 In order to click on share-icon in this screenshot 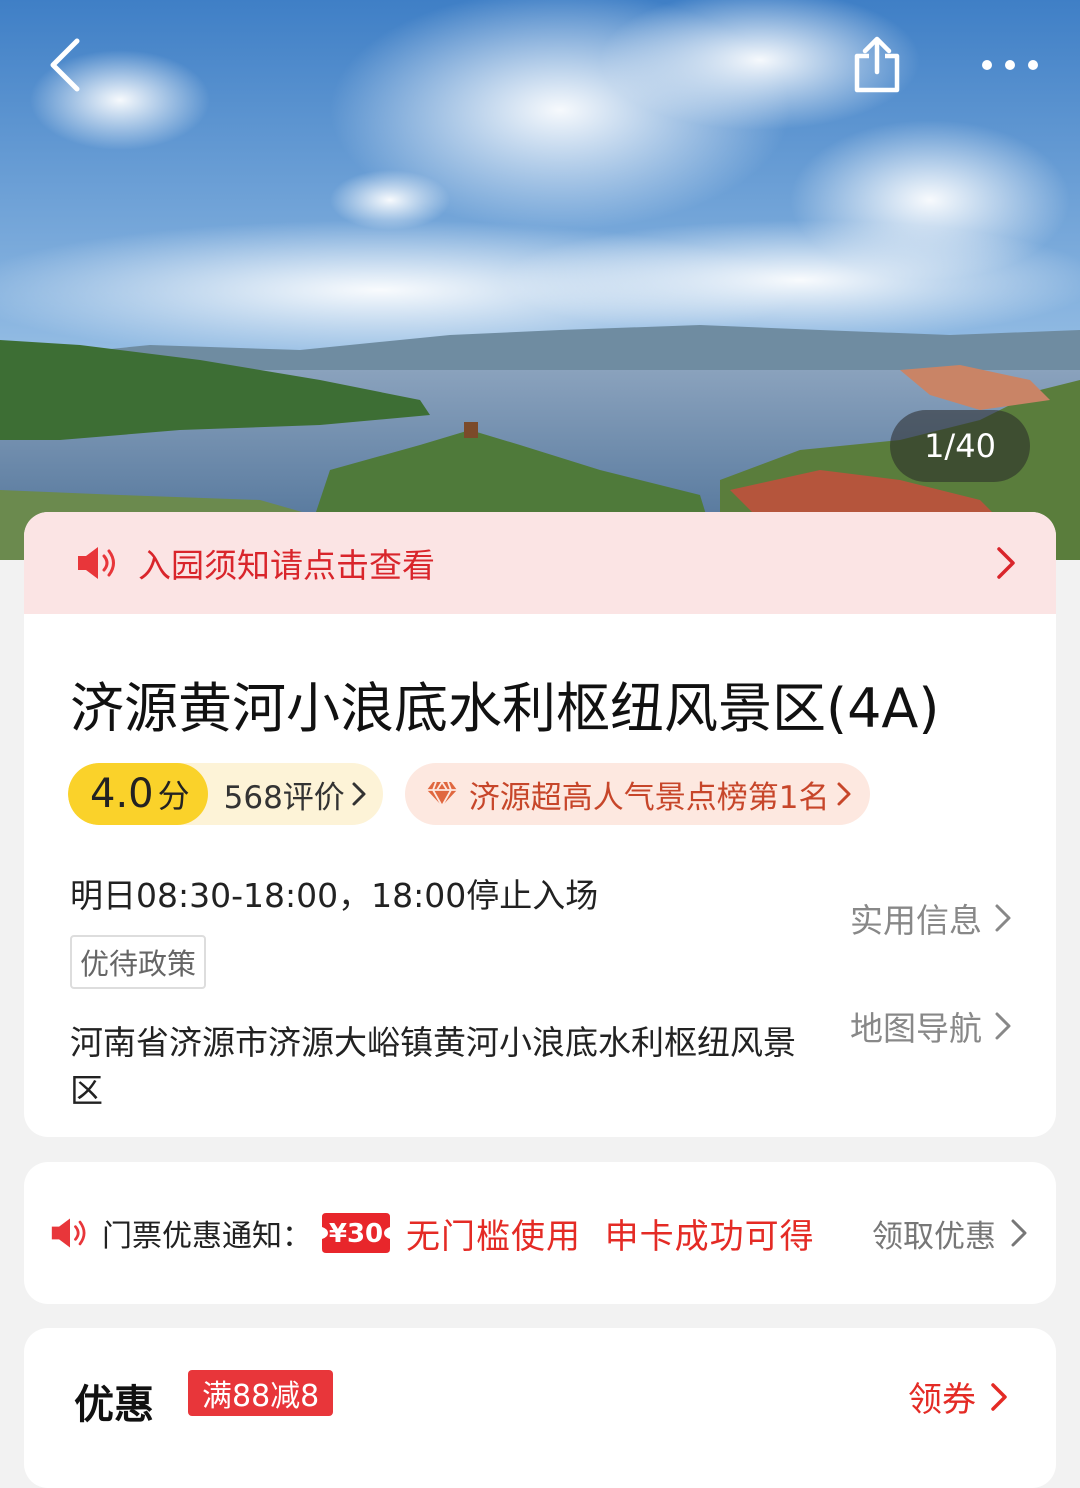, I will do `click(877, 64)`.